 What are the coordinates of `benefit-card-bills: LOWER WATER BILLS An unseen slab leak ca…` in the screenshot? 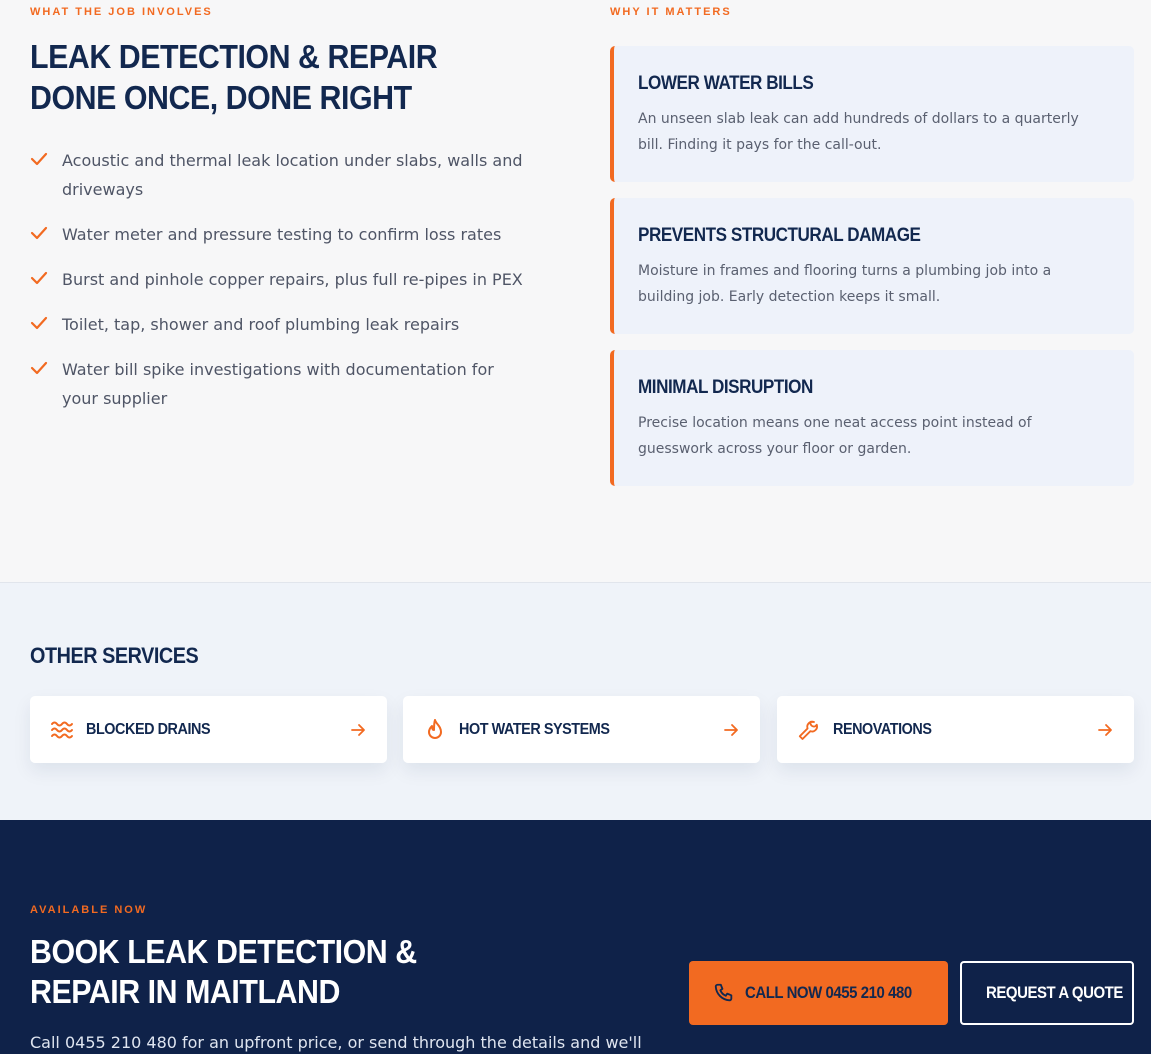 It's located at (872, 114).